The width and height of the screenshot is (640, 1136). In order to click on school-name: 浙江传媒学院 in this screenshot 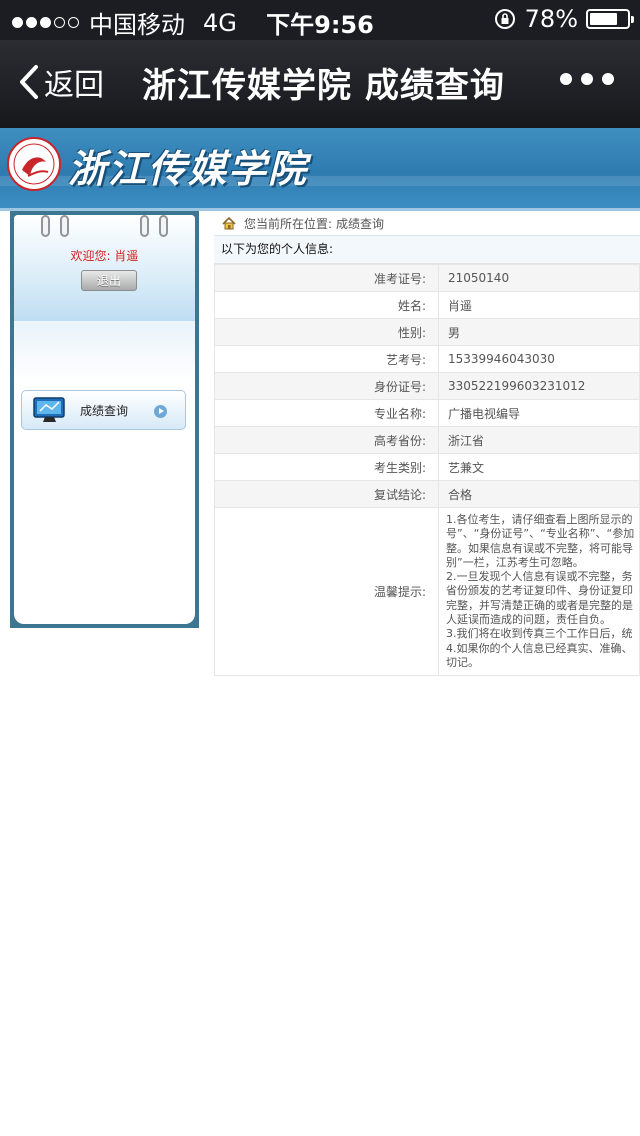, I will do `click(188, 168)`.